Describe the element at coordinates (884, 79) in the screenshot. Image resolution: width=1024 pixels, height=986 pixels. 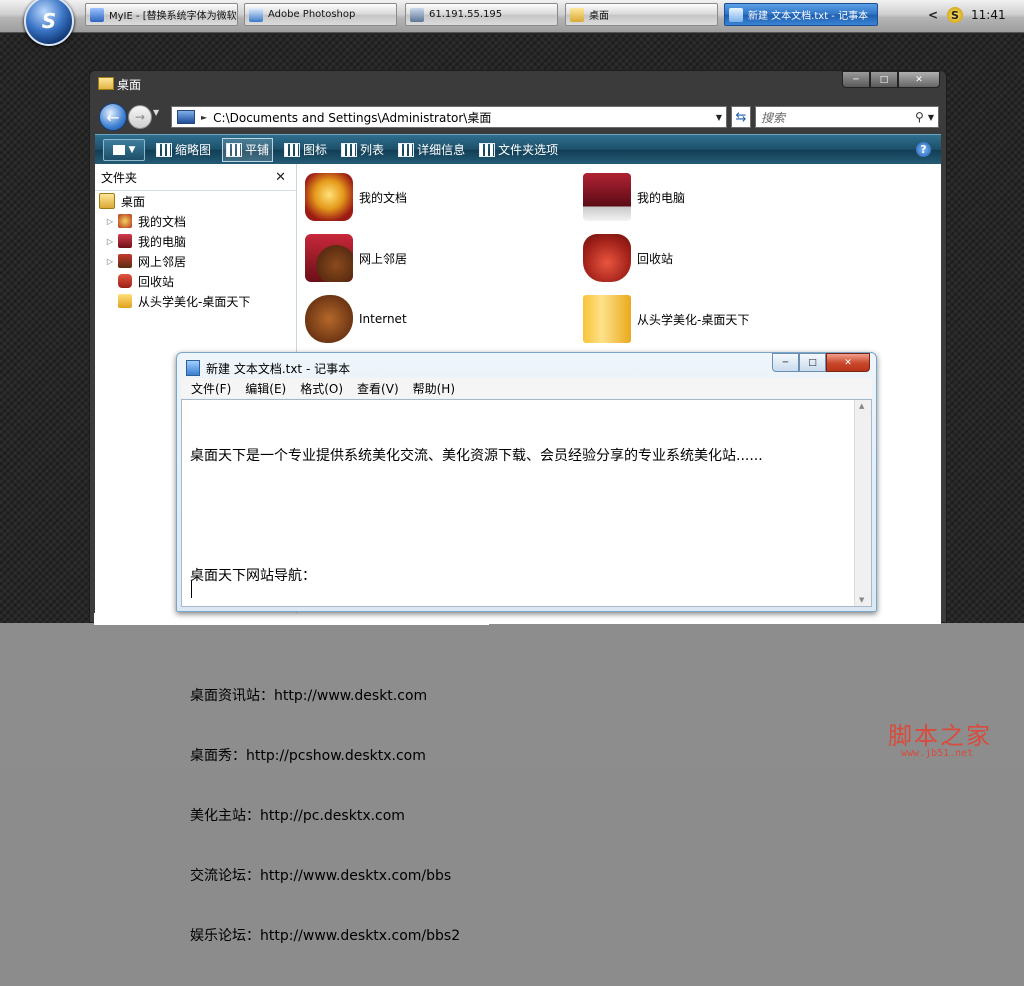
I see `maximize-button: □` at that location.